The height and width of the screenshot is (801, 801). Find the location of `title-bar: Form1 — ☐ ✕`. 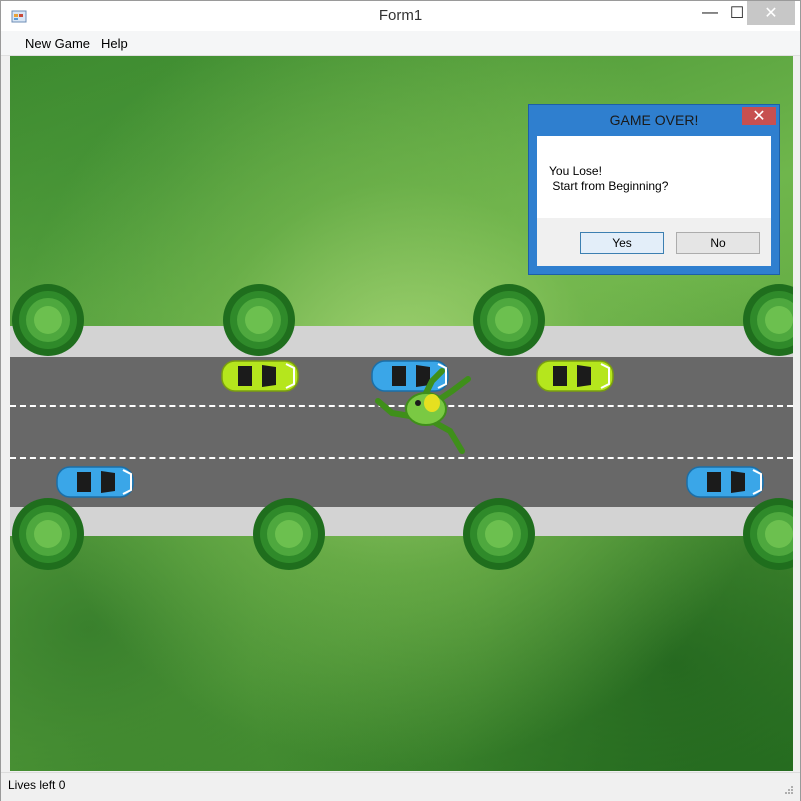

title-bar: Form1 — ☐ ✕ is located at coordinates (400, 16).